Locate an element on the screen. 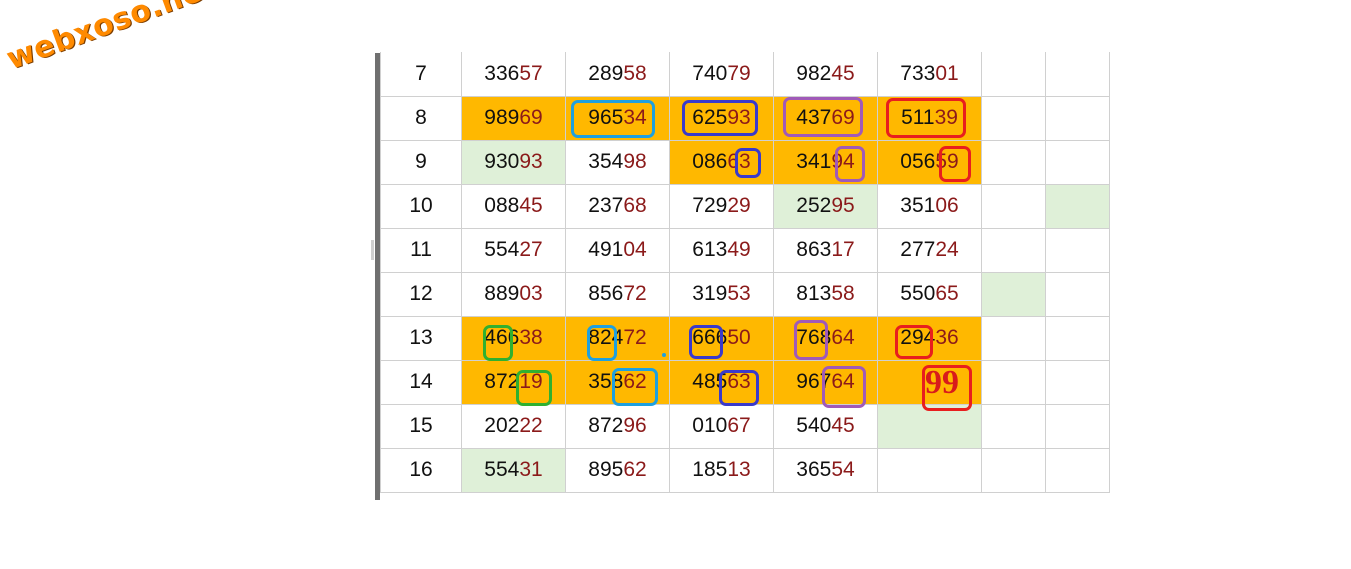 The height and width of the screenshot is (569, 1351). result-cell: 66650 is located at coordinates (721, 338).